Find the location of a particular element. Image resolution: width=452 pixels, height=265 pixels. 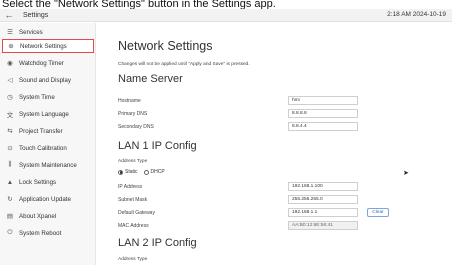

watchdog-icon: ◉ is located at coordinates (10, 63).